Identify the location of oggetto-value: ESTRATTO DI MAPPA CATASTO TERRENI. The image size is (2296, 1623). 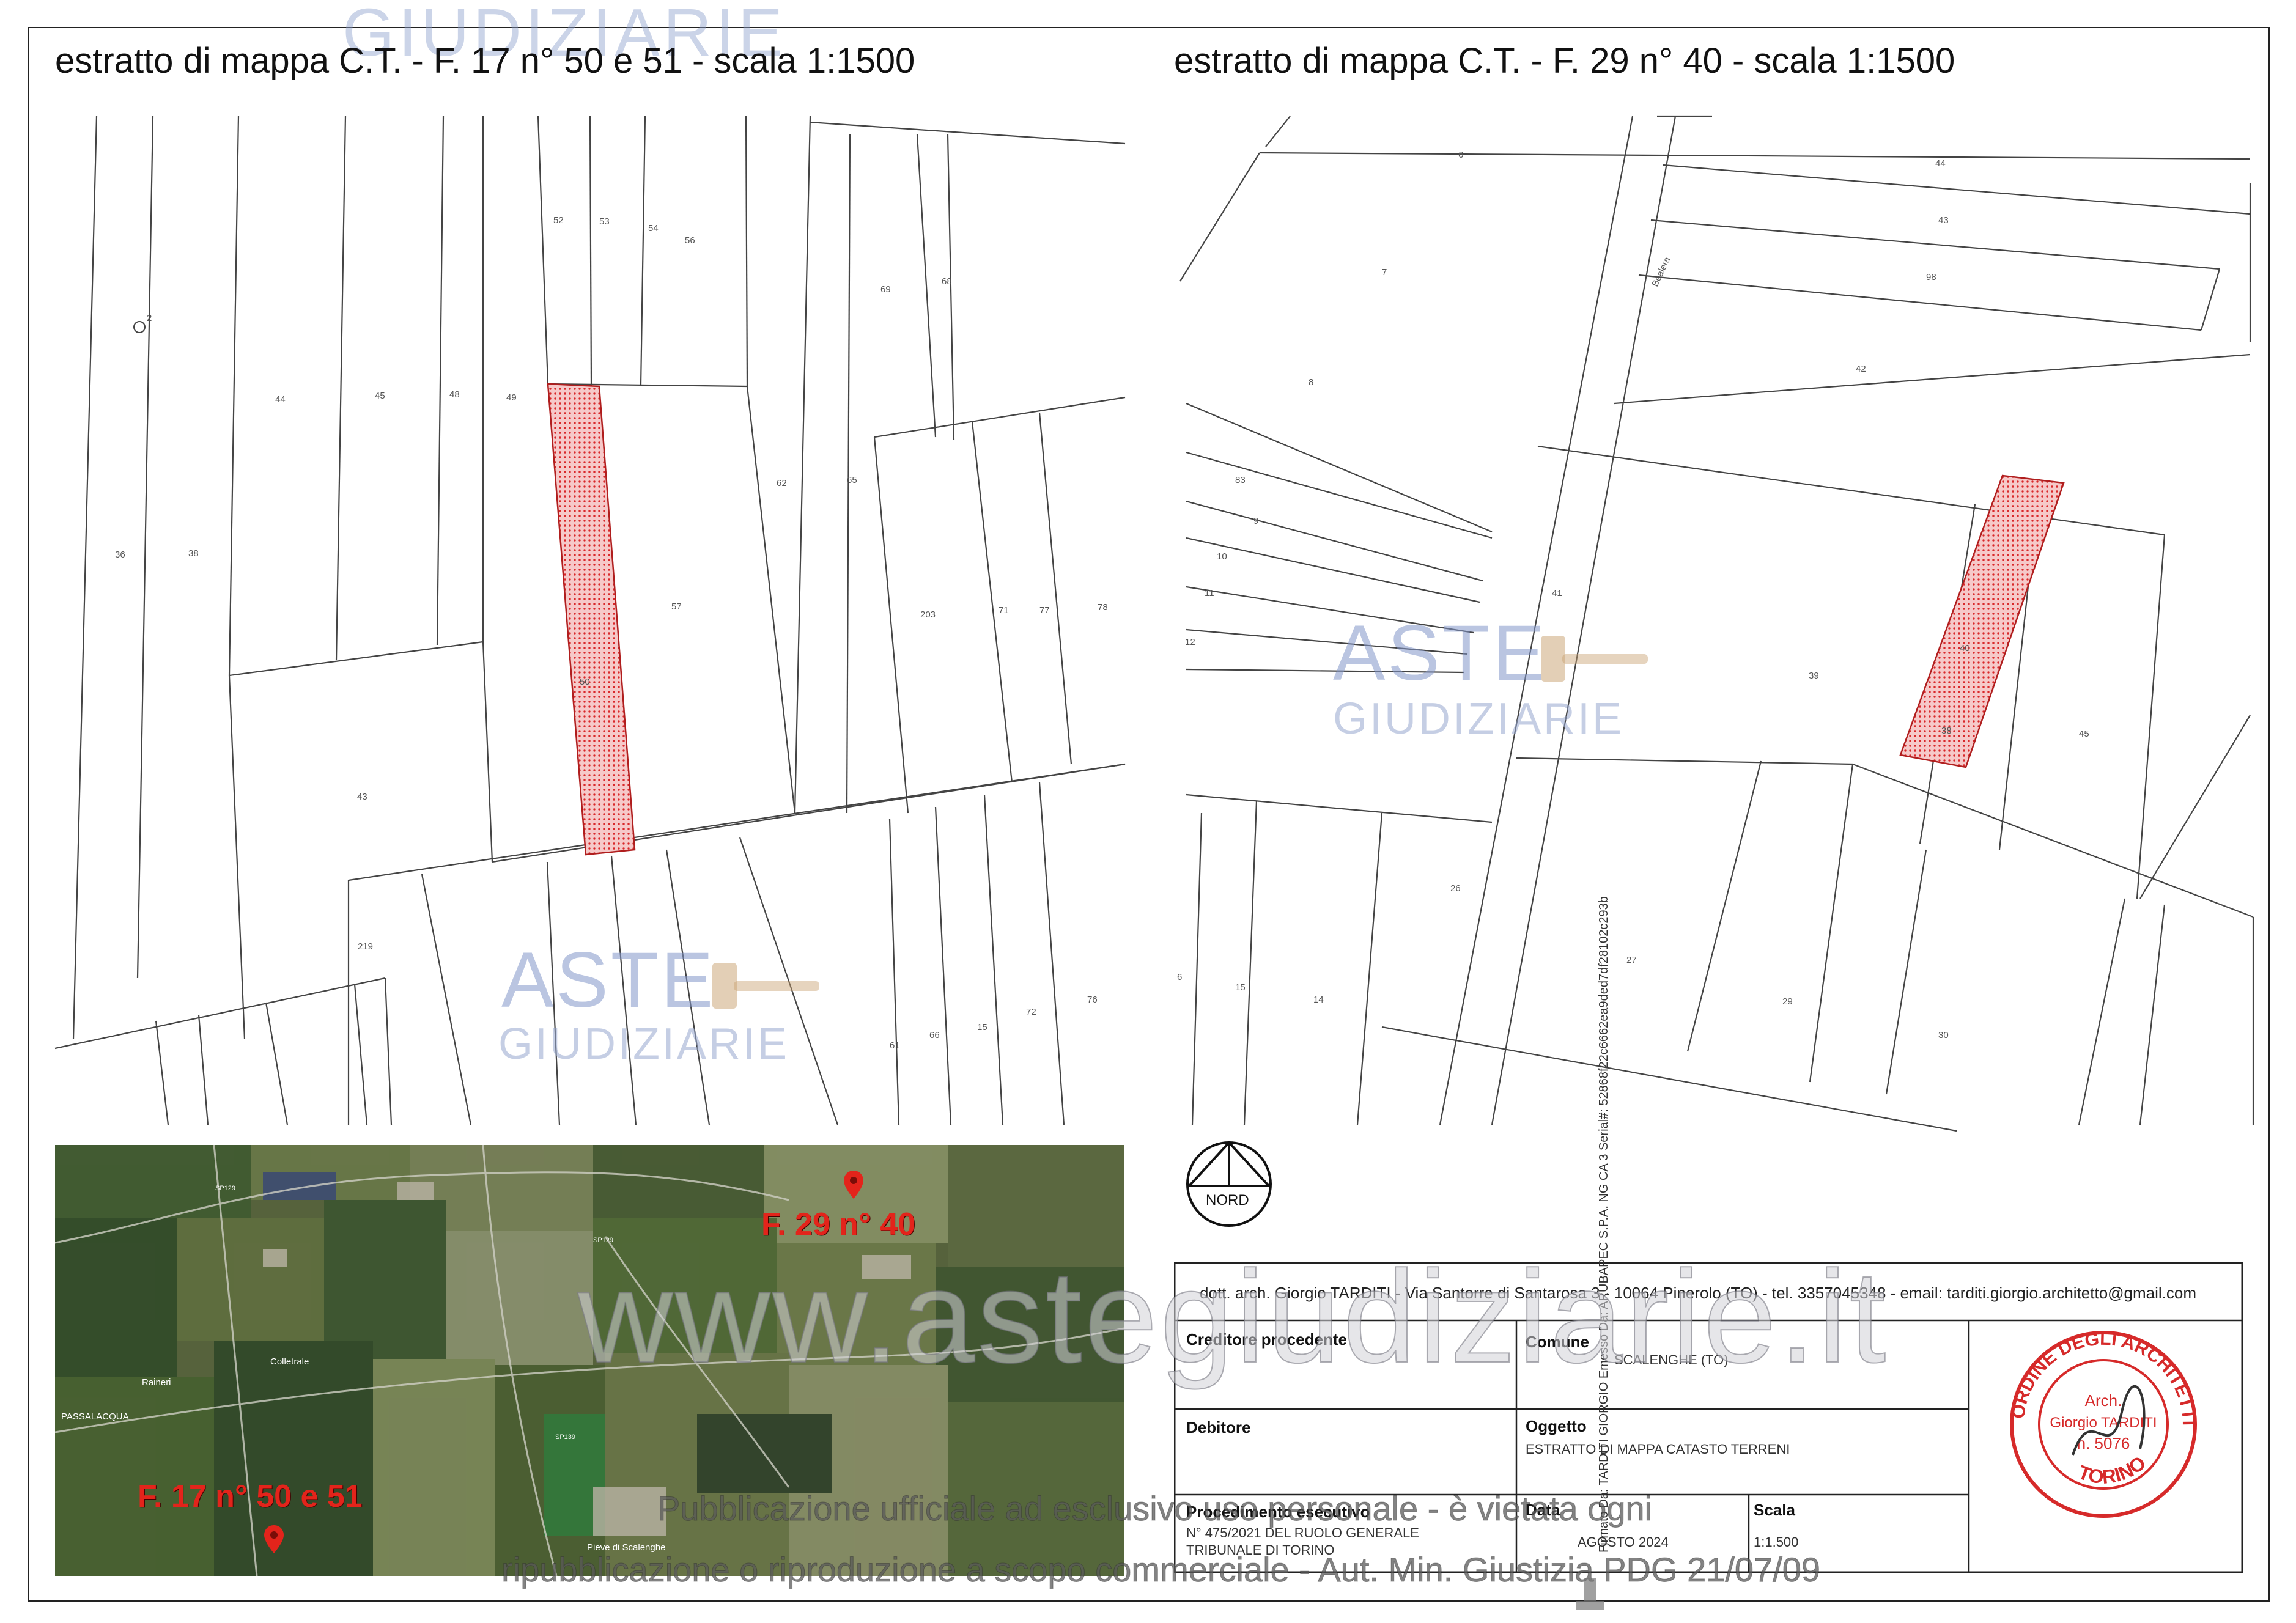
(1658, 1449).